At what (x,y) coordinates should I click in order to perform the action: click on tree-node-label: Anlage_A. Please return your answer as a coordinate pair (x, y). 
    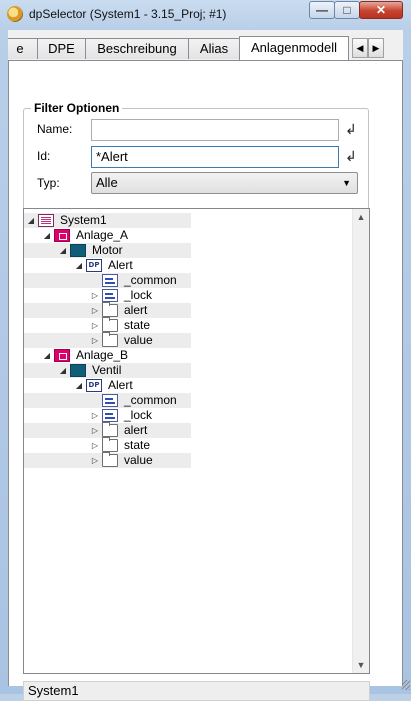
    Looking at the image, I should click on (102, 235).